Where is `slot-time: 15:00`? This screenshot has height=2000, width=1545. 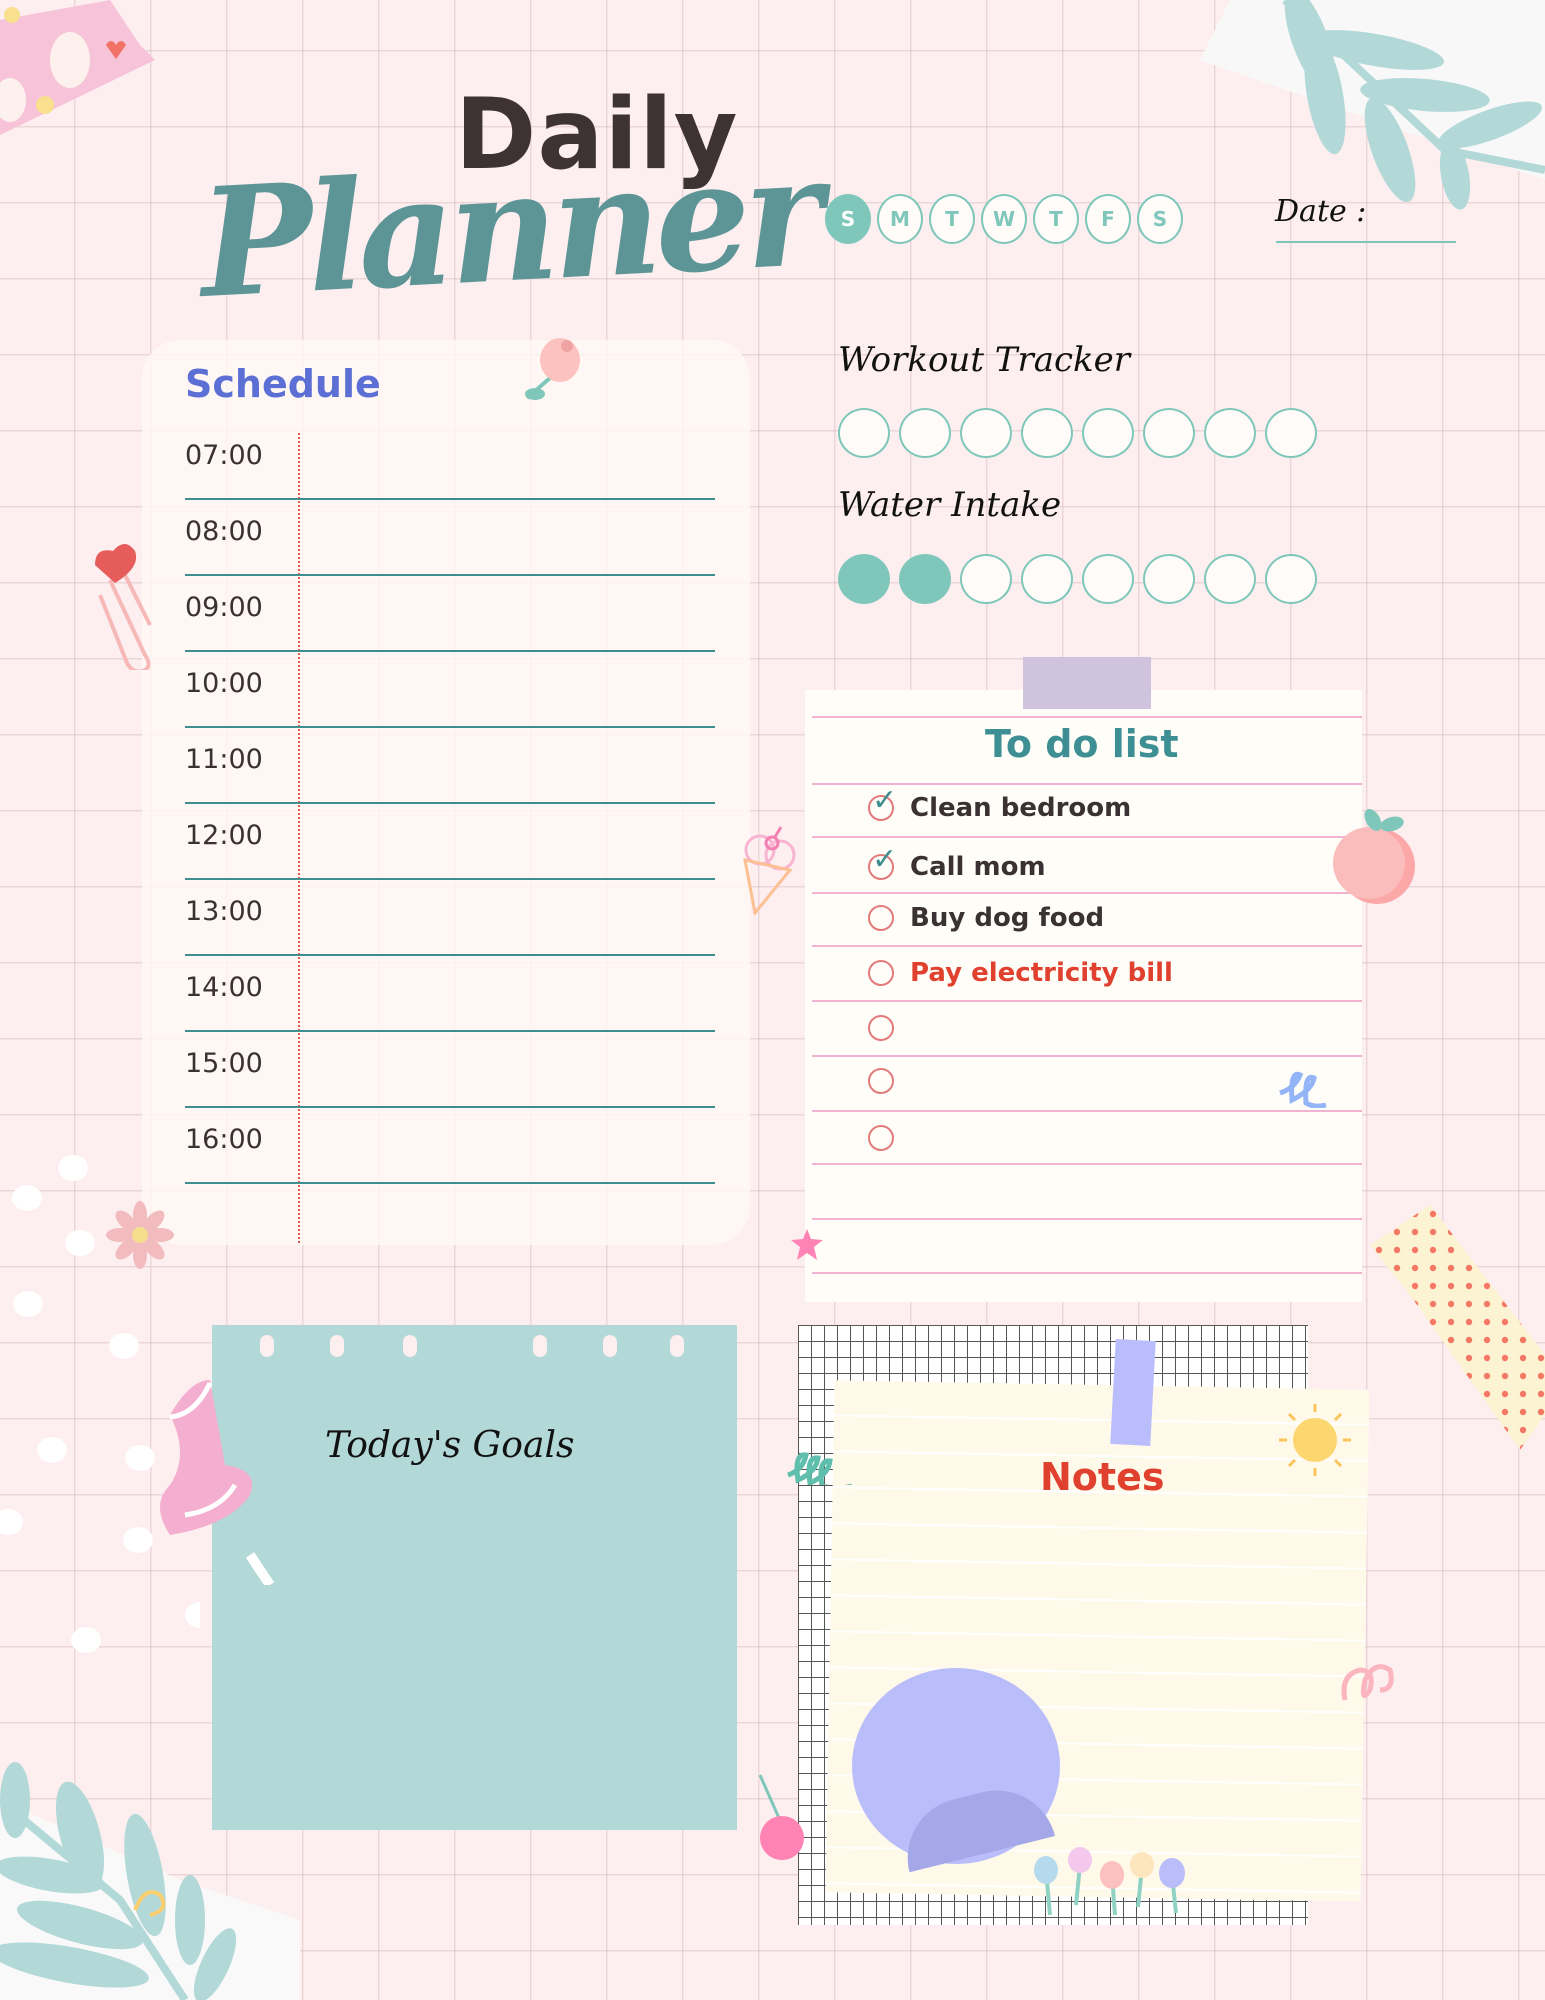 slot-time: 15:00 is located at coordinates (224, 1063).